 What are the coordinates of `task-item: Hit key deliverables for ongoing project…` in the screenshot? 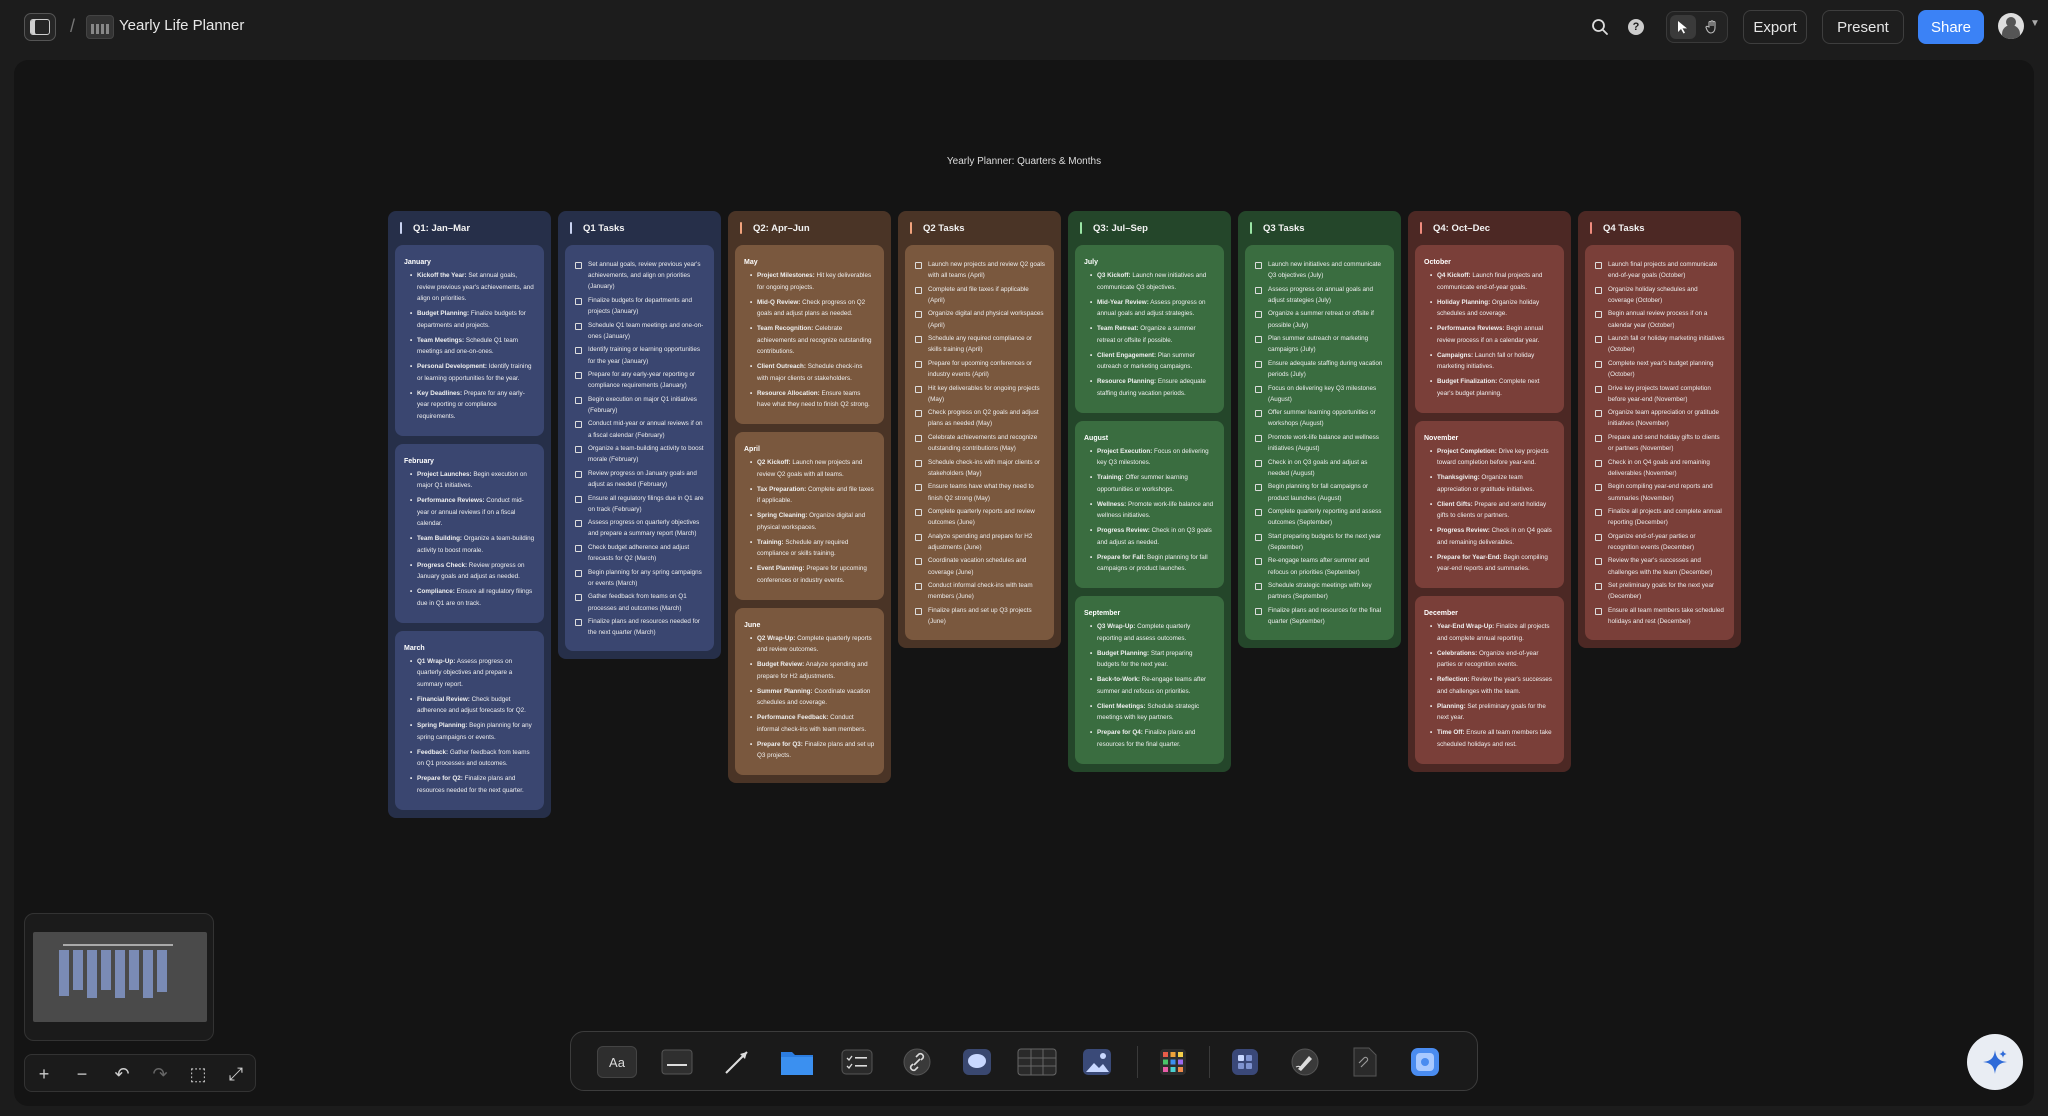 It's located at (980, 394).